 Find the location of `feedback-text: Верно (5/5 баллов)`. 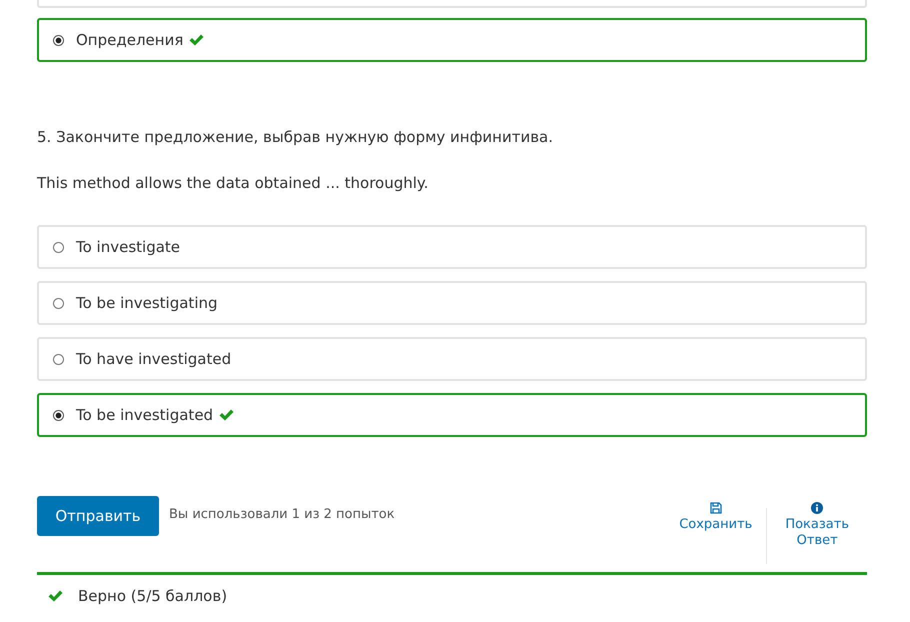

feedback-text: Верно (5/5 баллов) is located at coordinates (153, 596).